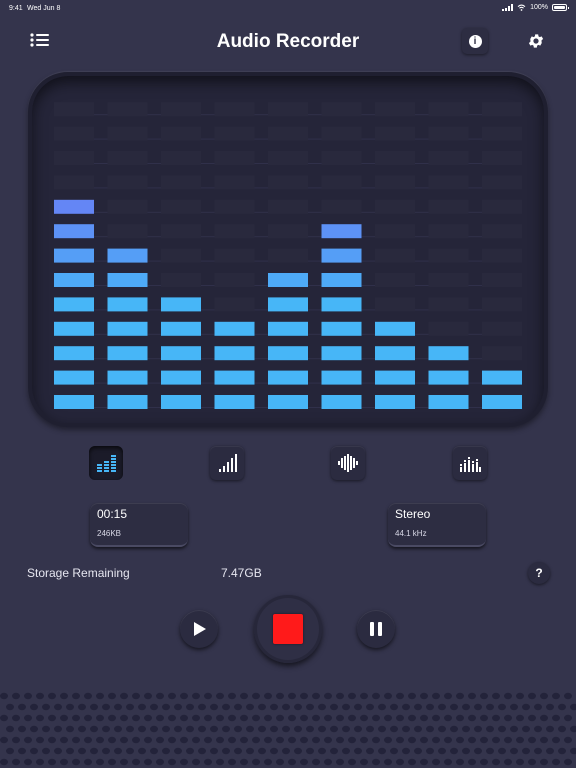 The width and height of the screenshot is (576, 768). What do you see at coordinates (106, 463) in the screenshot?
I see `bars-mode-button` at bounding box center [106, 463].